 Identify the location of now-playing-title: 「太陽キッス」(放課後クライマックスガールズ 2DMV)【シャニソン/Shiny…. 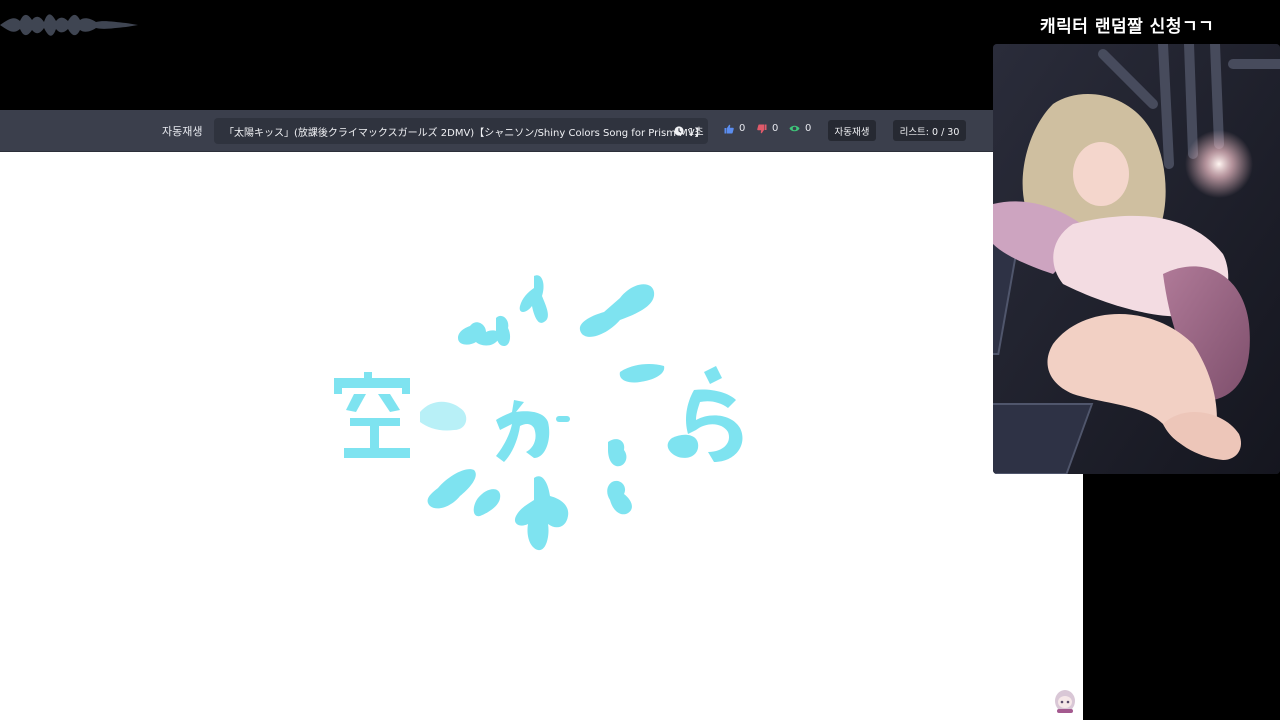
(461, 131).